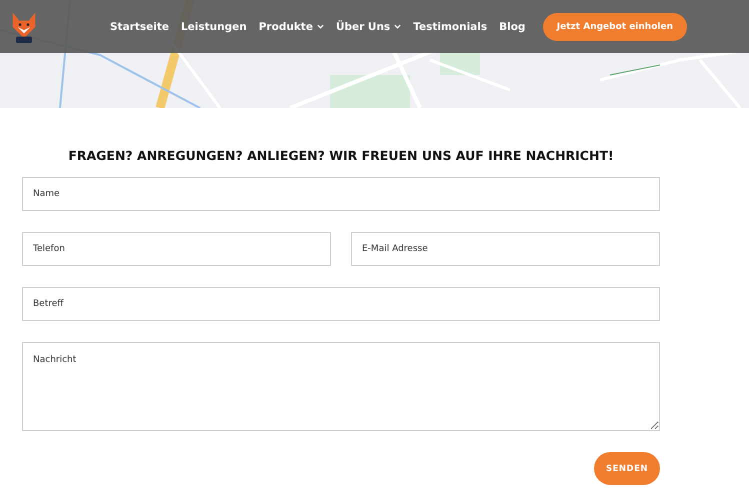 The width and height of the screenshot is (749, 500). Describe the element at coordinates (369, 26) in the screenshot. I see `nav-link: Über Uns` at that location.